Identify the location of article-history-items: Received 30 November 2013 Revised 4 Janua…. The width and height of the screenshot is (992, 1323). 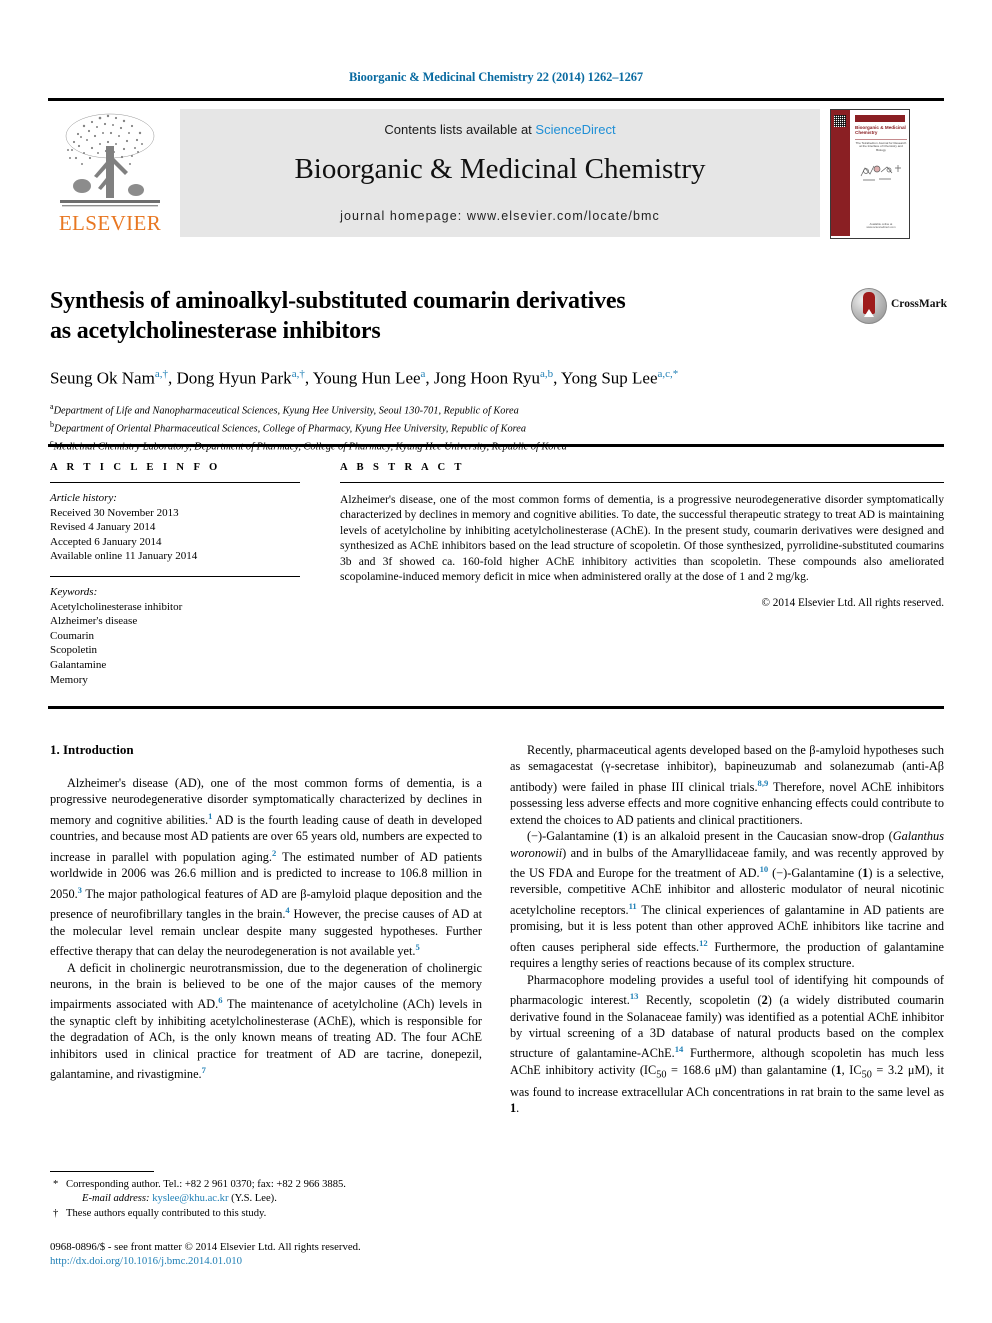
(175, 535).